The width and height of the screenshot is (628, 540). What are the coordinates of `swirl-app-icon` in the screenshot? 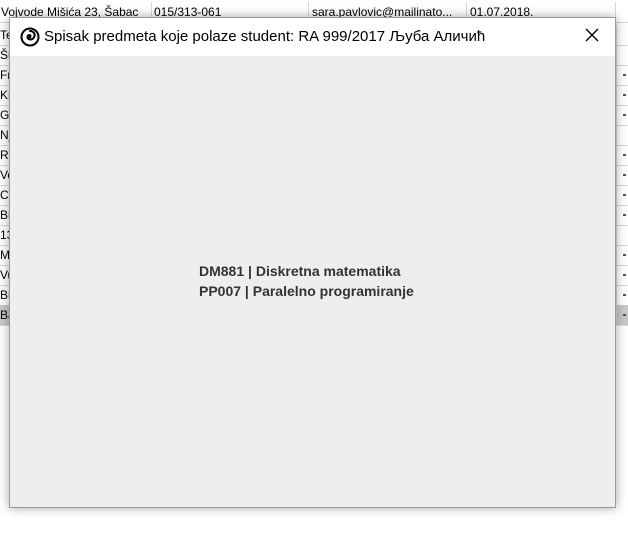 It's located at (30, 37).